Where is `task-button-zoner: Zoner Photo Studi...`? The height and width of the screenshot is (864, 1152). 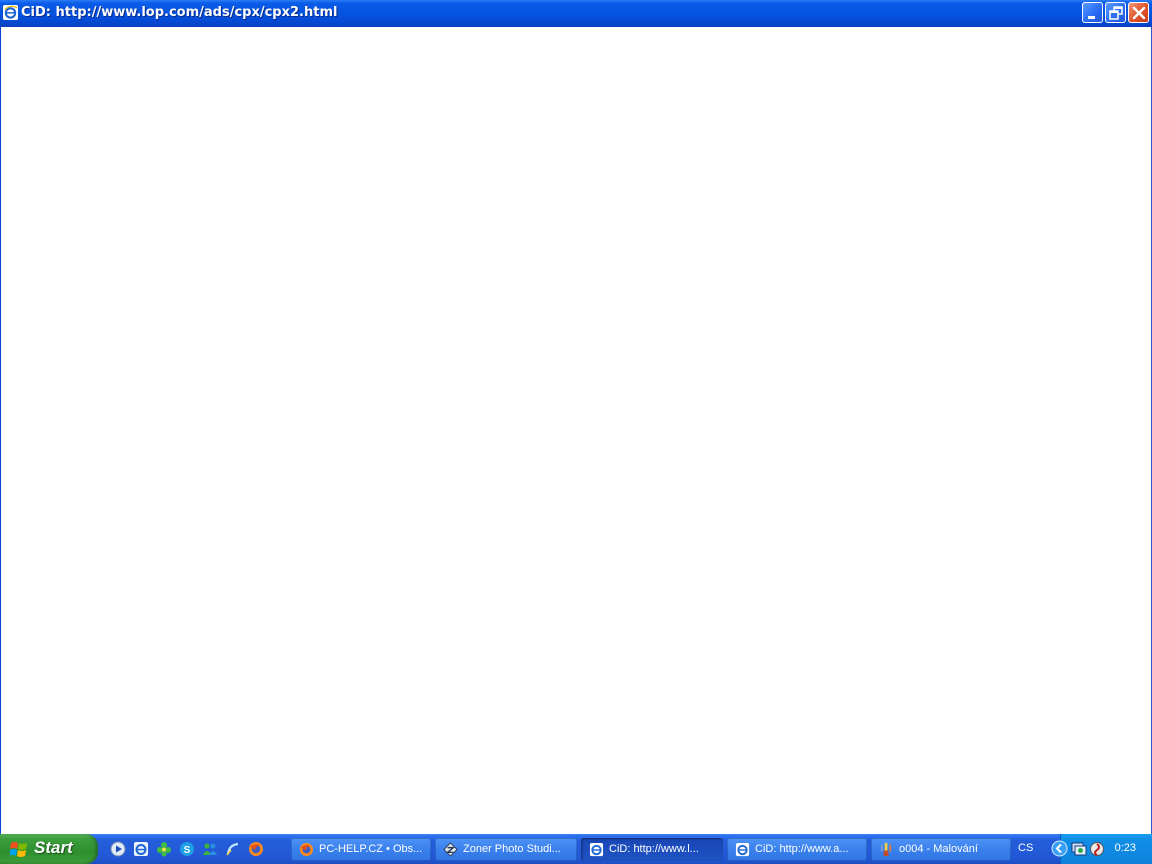 task-button-zoner: Zoner Photo Studi... is located at coordinates (506, 849).